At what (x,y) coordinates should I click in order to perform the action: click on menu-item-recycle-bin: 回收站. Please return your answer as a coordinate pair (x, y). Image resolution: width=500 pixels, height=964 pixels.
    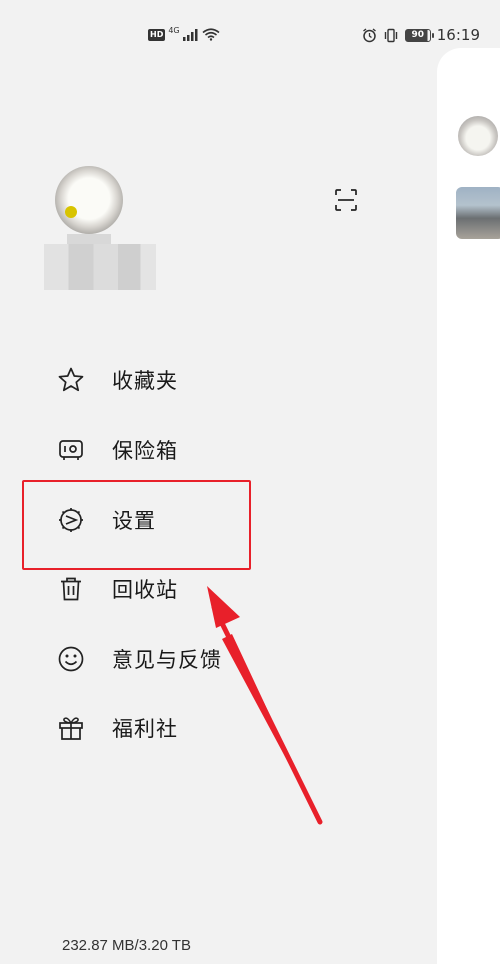
    Looking at the image, I should click on (117, 589).